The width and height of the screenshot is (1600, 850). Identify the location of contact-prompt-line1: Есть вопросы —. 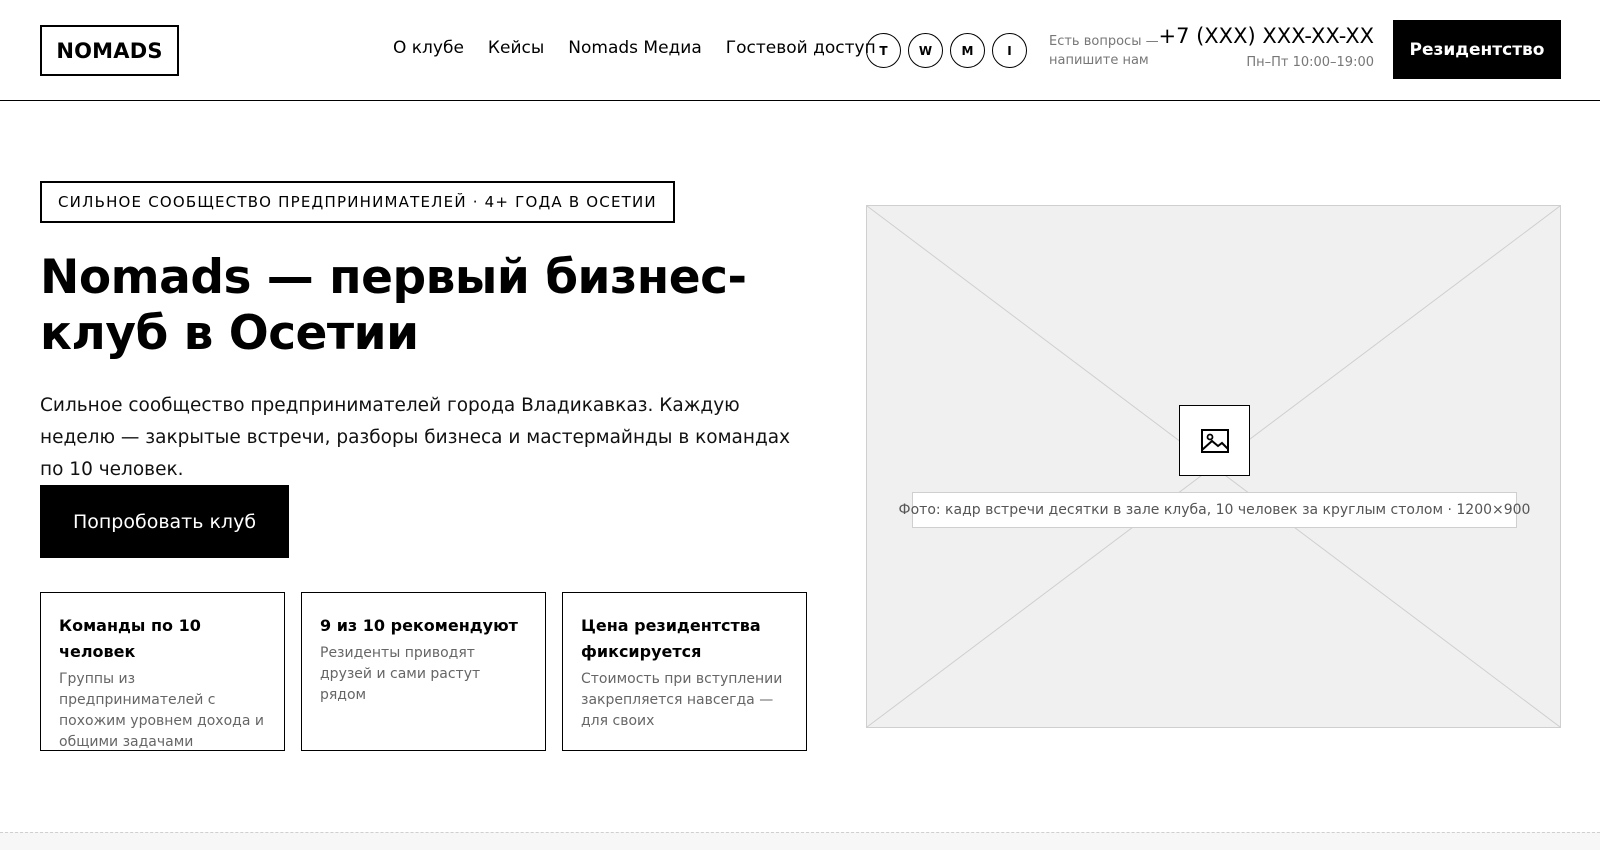
(1104, 41).